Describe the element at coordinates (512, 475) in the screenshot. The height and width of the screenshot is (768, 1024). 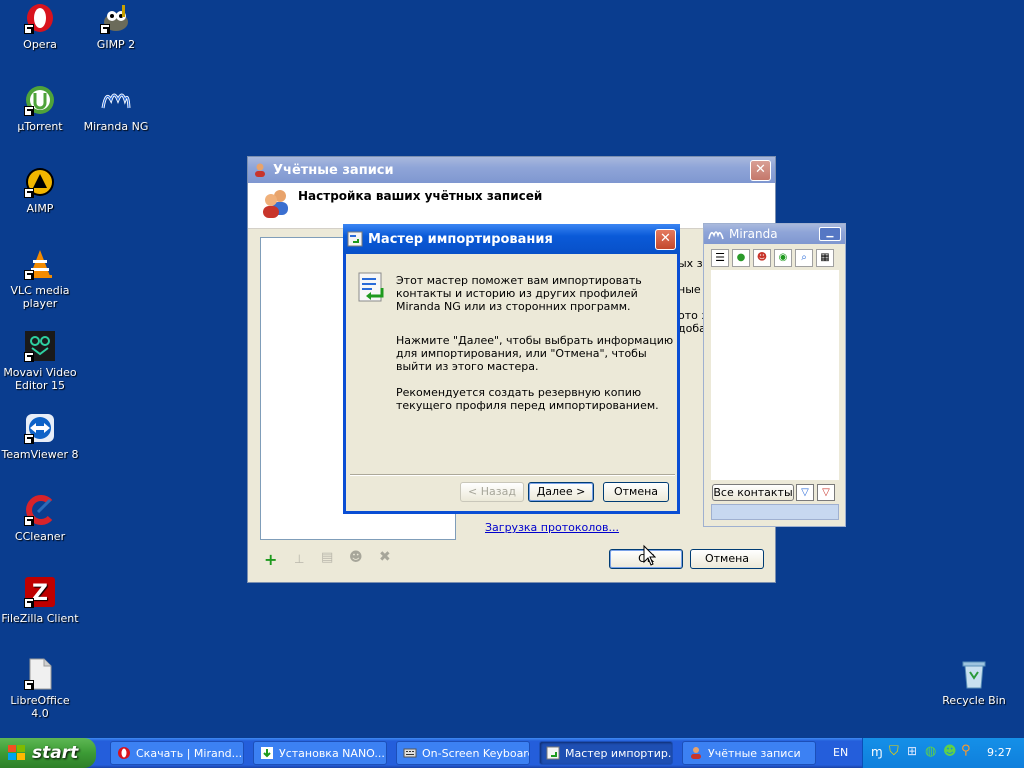
I see `wizard-divider` at that location.